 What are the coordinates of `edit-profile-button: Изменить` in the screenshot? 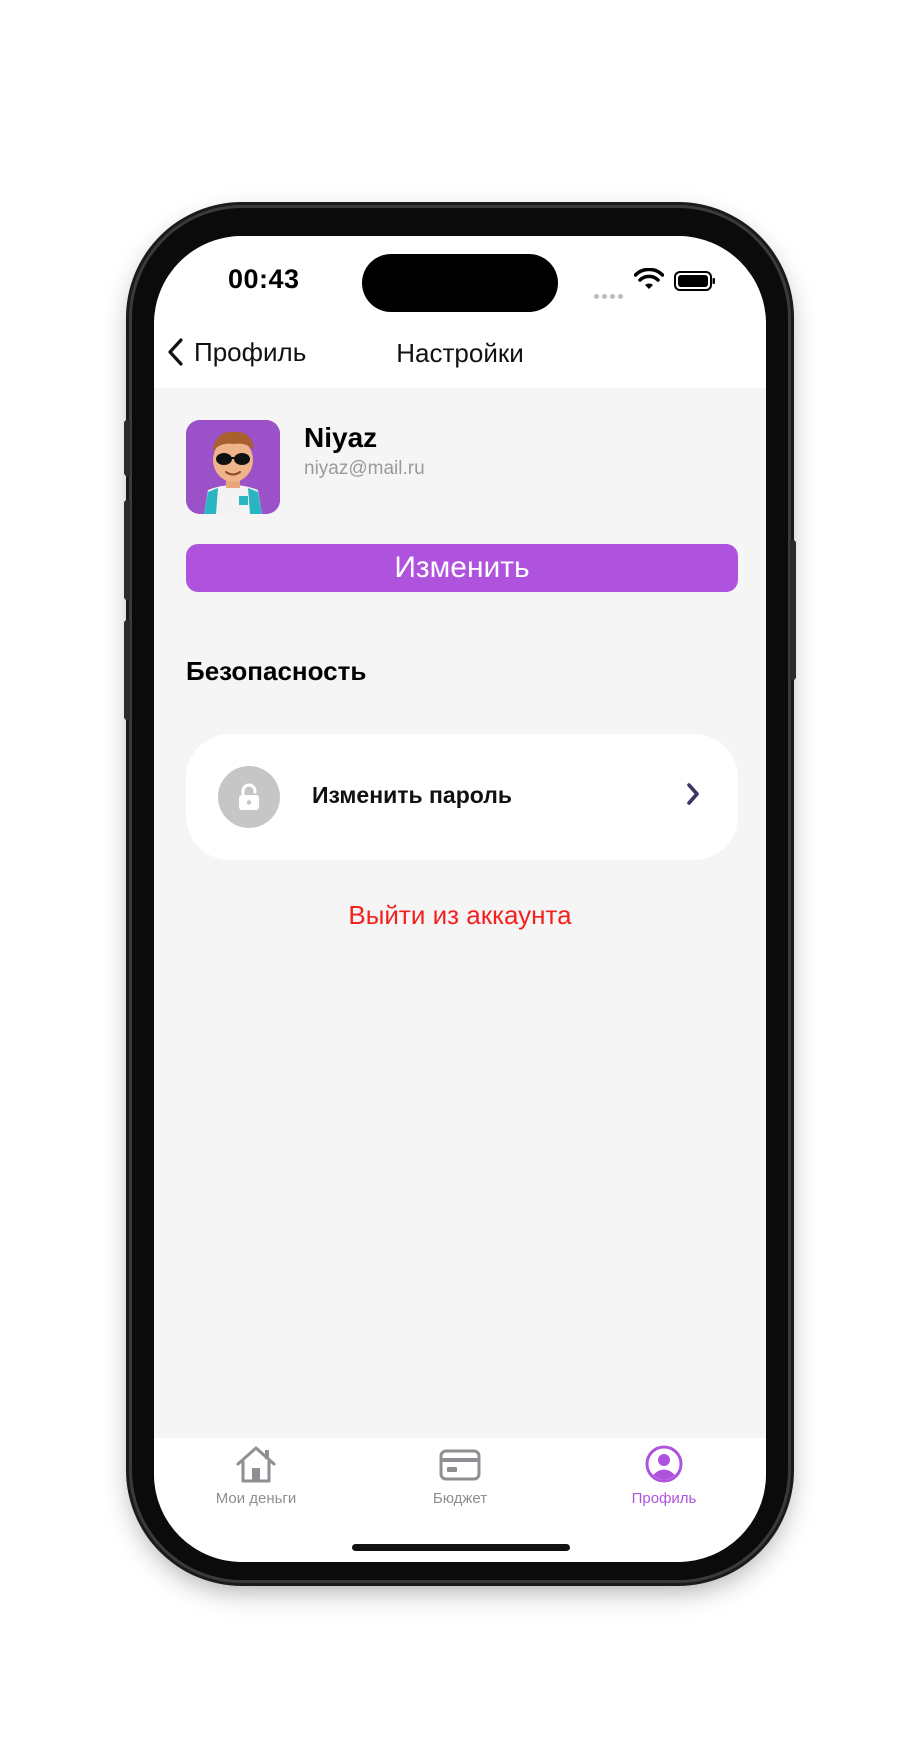 It's located at (462, 568).